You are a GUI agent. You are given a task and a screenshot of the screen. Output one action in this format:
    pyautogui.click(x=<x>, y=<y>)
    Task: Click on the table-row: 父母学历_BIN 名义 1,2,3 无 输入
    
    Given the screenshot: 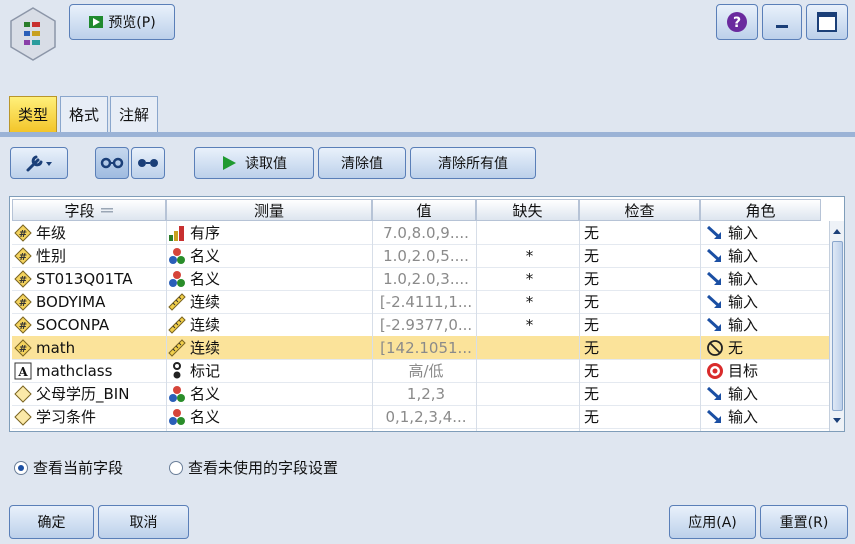 What is the action you would take?
    pyautogui.click(x=421, y=393)
    